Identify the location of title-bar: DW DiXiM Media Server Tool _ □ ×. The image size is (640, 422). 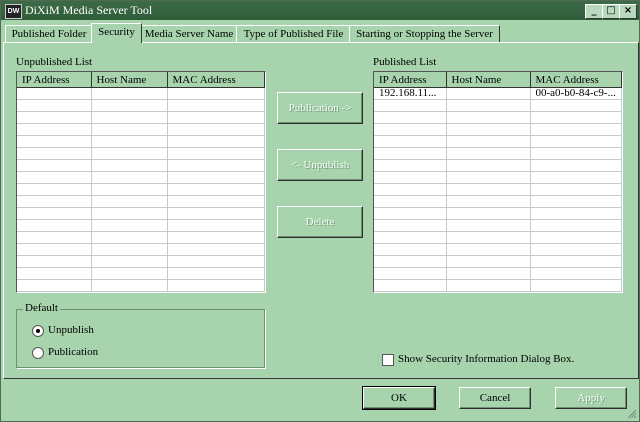
(320, 10).